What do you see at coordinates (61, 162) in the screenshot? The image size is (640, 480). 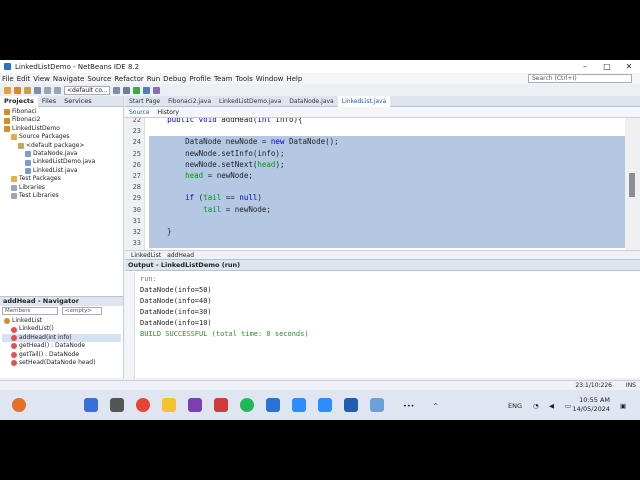 I see `tree-item: LinkedListDemo.java` at bounding box center [61, 162].